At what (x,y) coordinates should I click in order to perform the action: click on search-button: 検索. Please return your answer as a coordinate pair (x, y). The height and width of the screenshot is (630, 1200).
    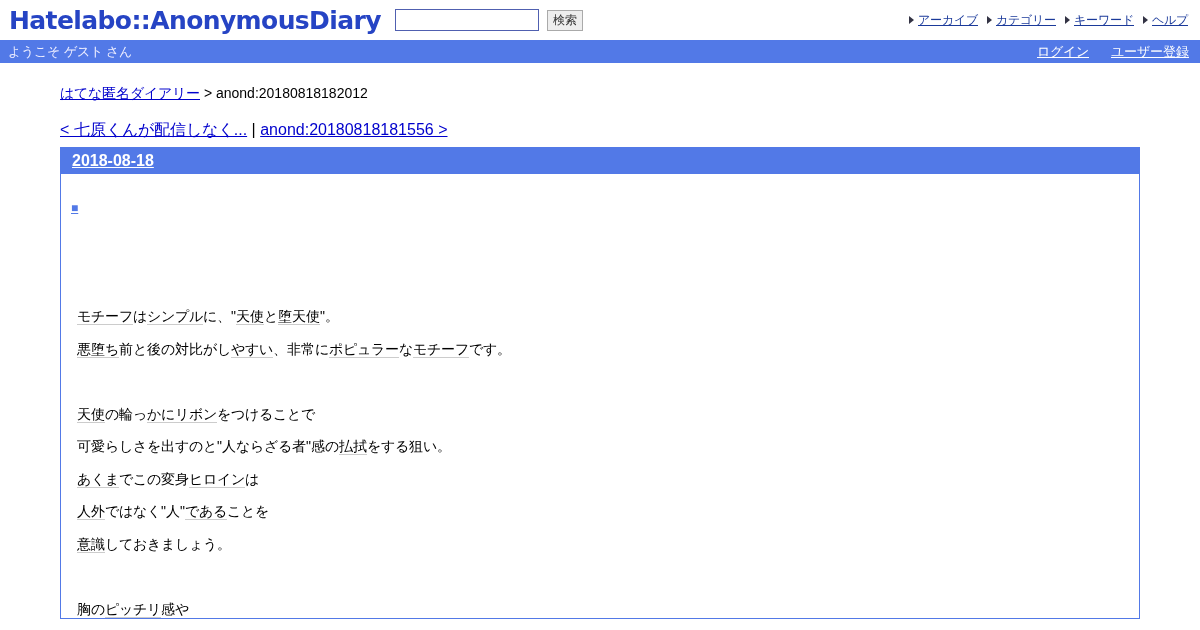
    Looking at the image, I should click on (564, 20).